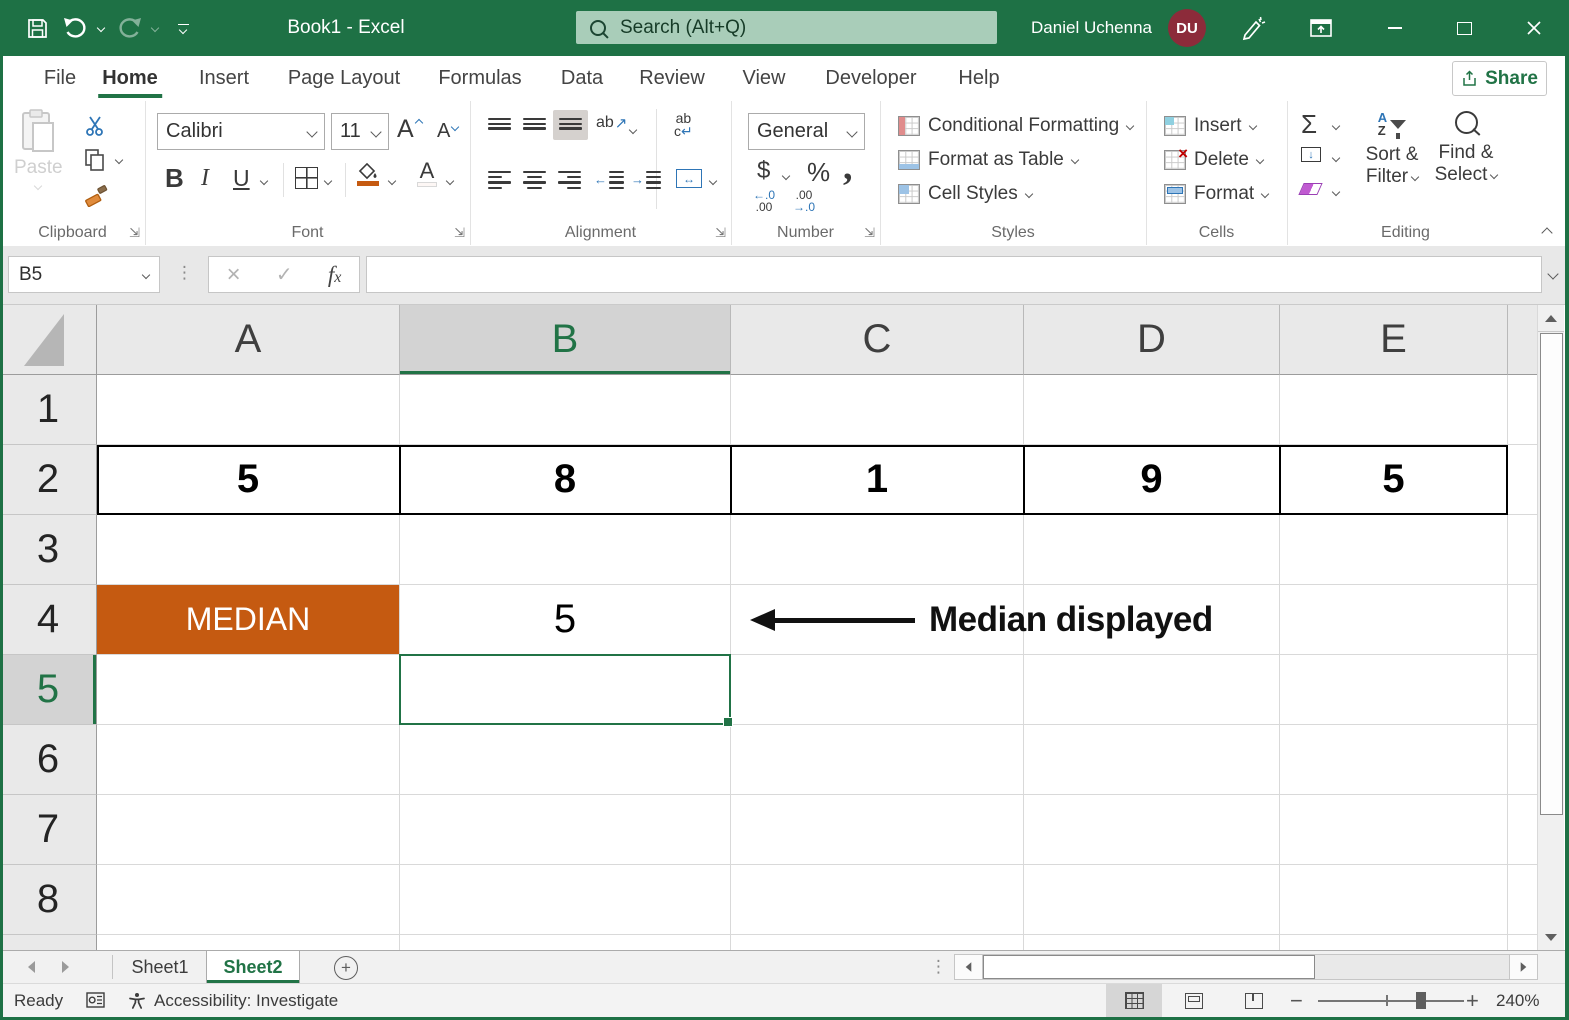 This screenshot has height=1020, width=1569. I want to click on maximize-button, so click(1464, 28).